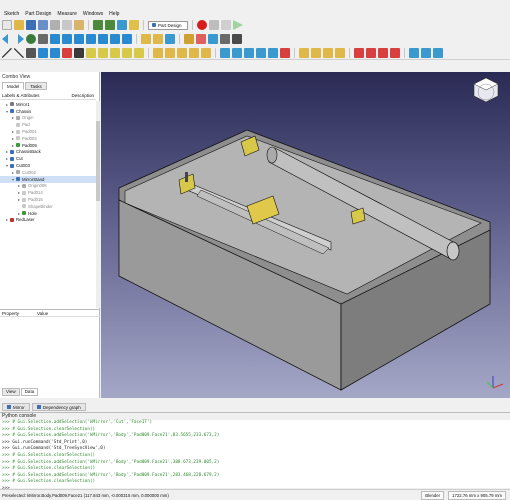 This screenshot has height=500, width=510. I want to click on subtractive-pipe-icon, so click(273, 52).